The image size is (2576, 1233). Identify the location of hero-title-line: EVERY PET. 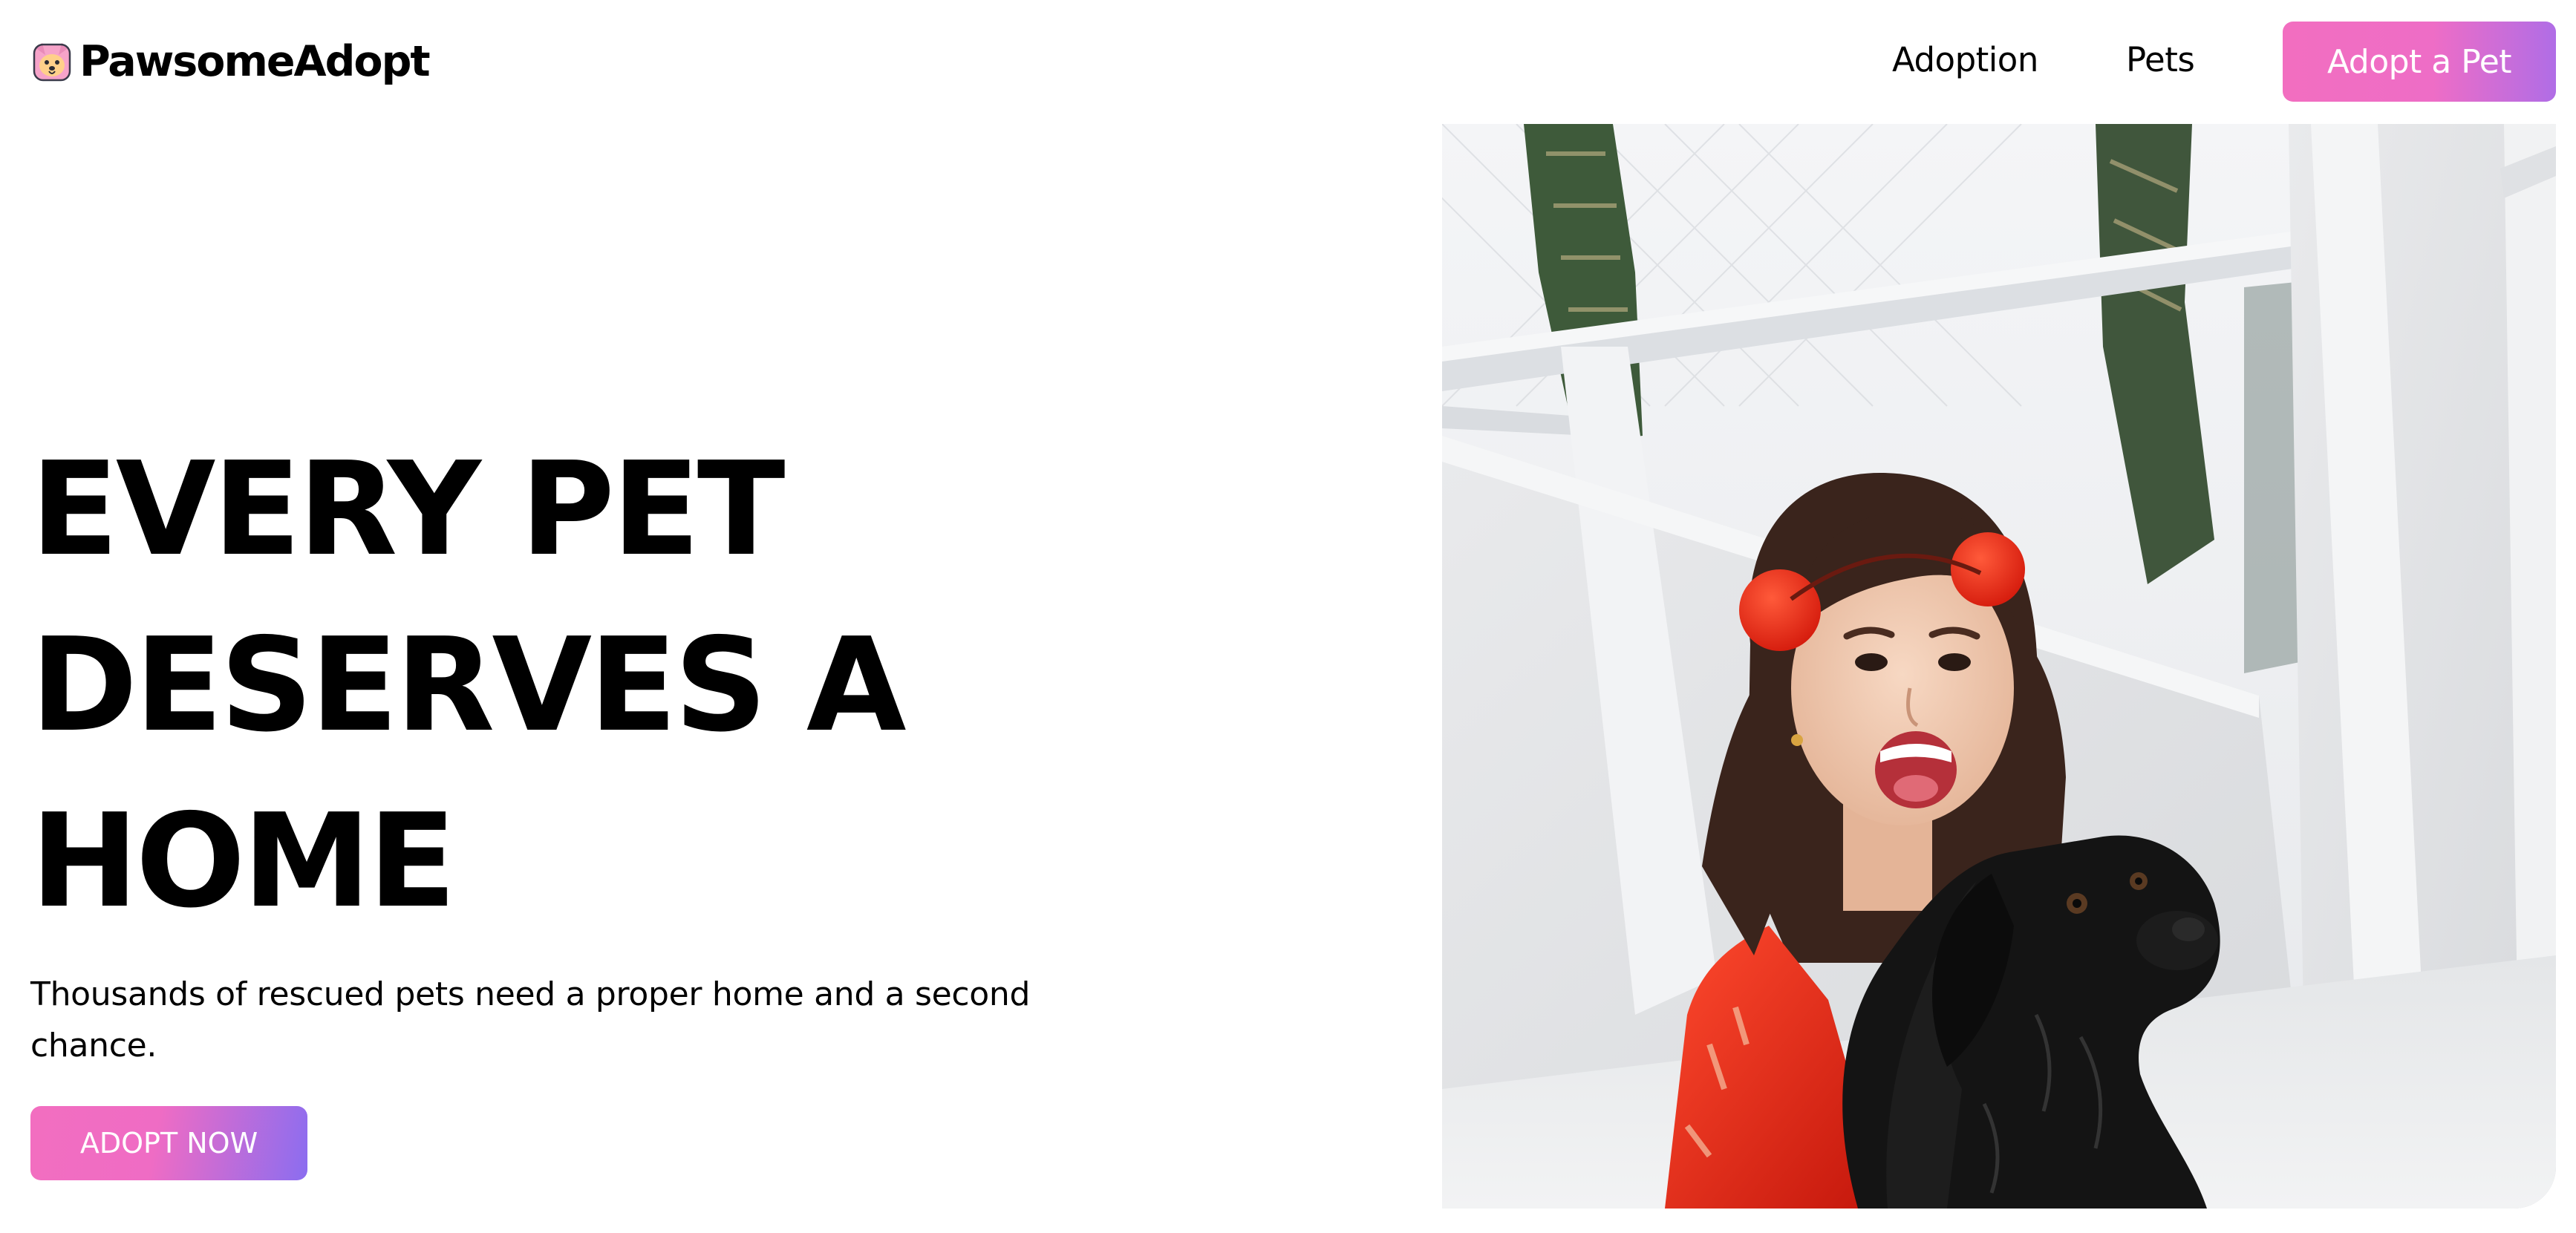
(408, 510).